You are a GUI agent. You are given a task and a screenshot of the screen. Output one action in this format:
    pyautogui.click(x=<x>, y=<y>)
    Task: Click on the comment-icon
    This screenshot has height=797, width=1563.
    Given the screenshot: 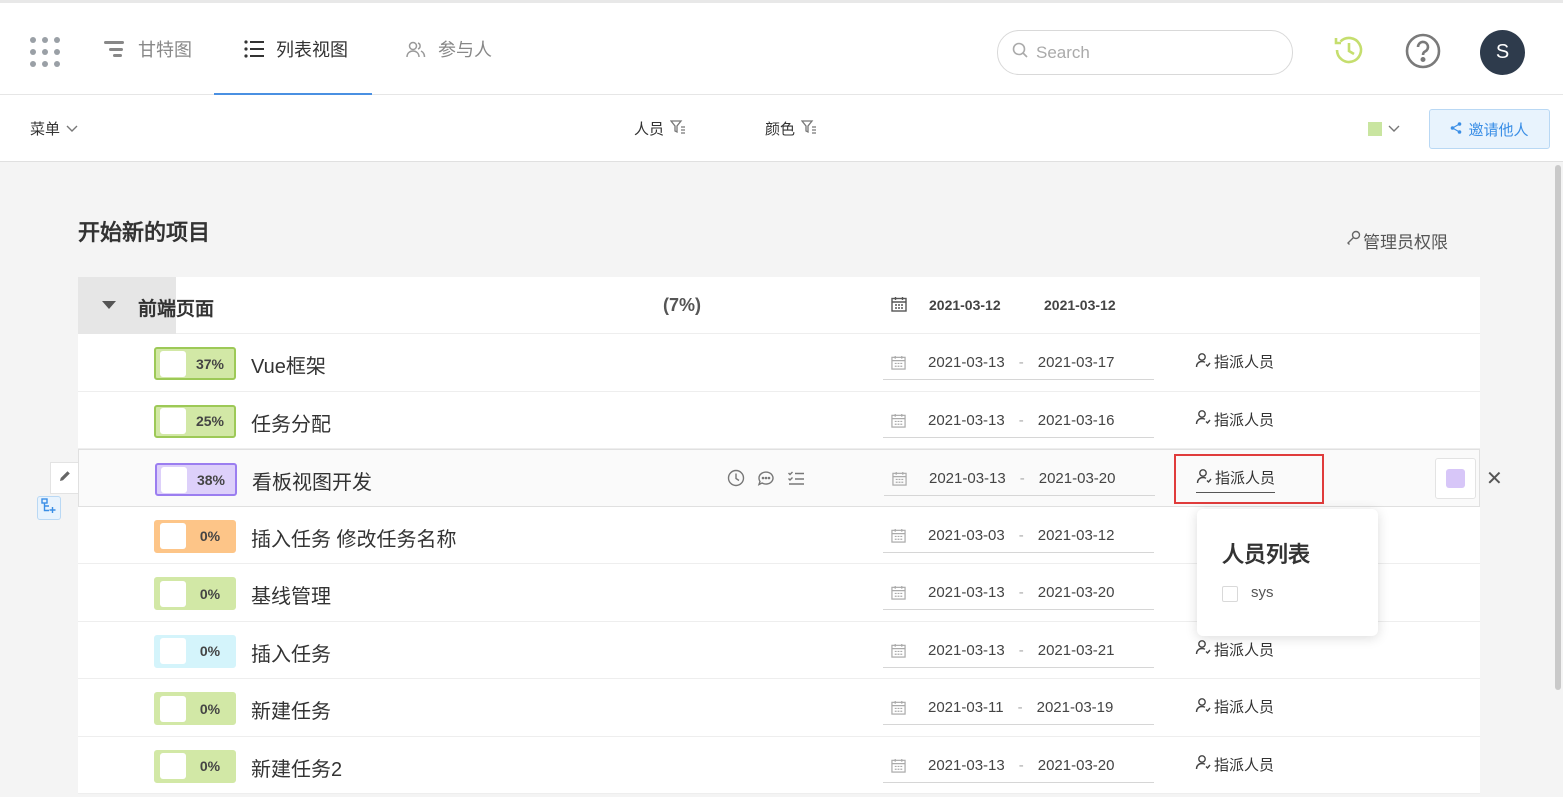 What is the action you would take?
    pyautogui.click(x=766, y=480)
    